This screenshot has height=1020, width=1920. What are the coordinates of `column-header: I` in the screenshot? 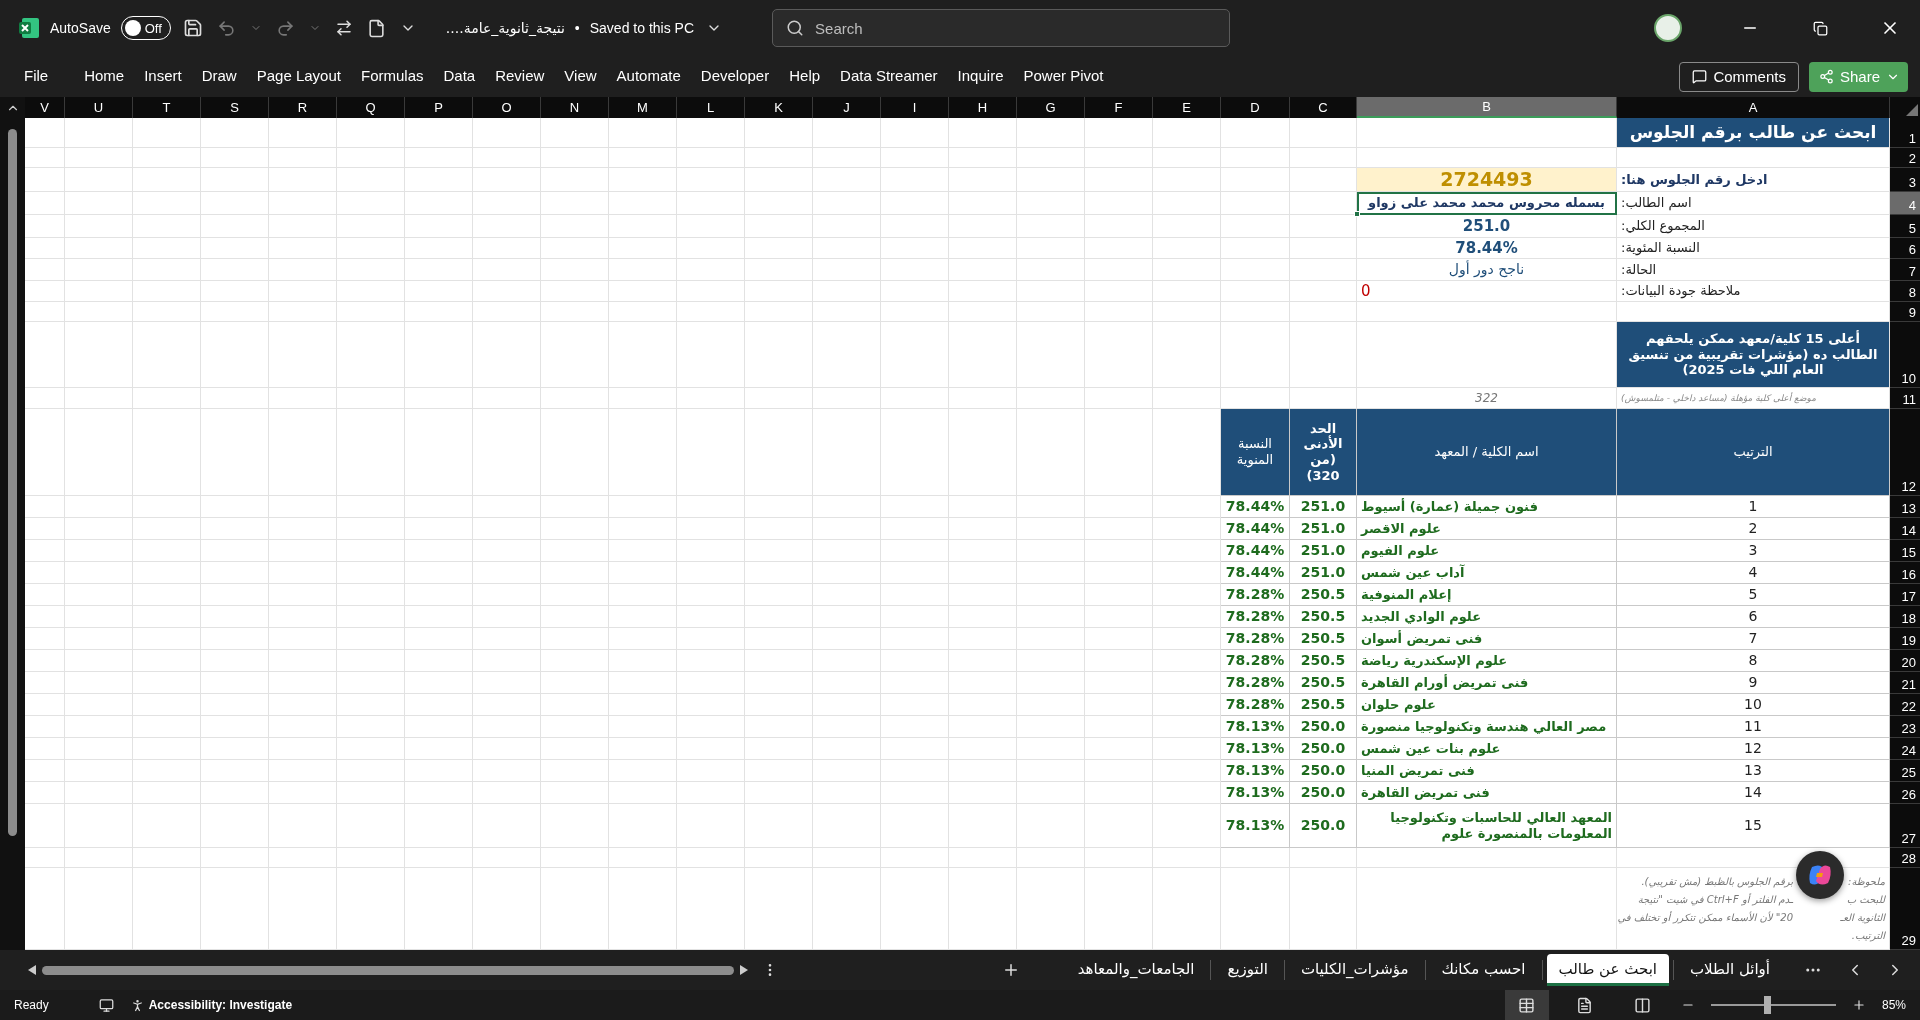 It's located at (915, 107).